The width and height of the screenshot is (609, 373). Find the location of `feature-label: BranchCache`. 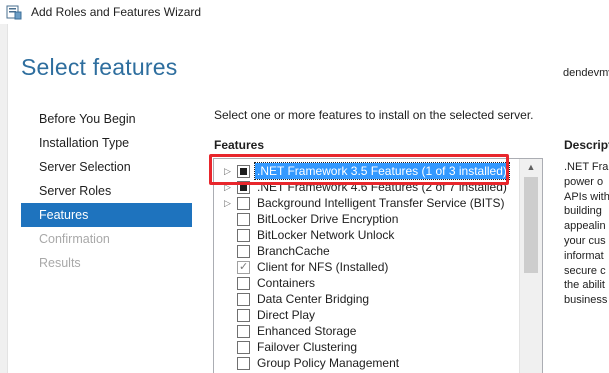

feature-label: BranchCache is located at coordinates (293, 251).